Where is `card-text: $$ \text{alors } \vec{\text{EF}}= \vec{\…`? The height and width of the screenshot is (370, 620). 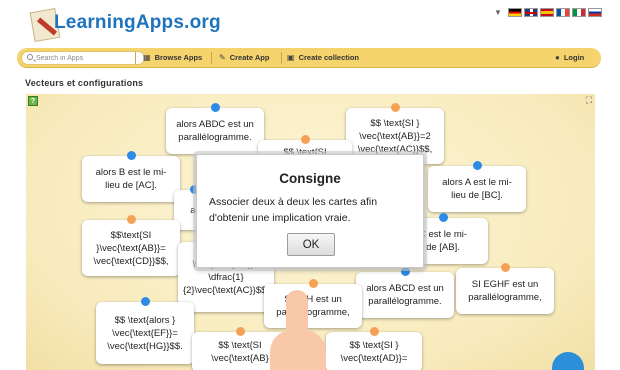
card-text: $$ \text{alors } \vec{\text{EF}}= \vec{\… is located at coordinates (145, 333).